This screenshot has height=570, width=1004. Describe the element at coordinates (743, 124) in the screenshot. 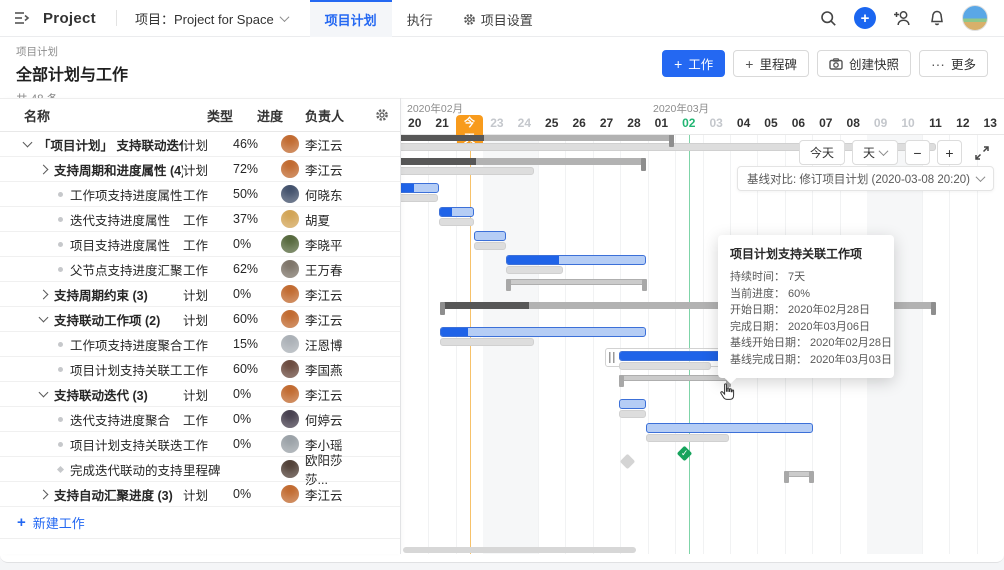

I see `gantt-day-04: 04` at that location.